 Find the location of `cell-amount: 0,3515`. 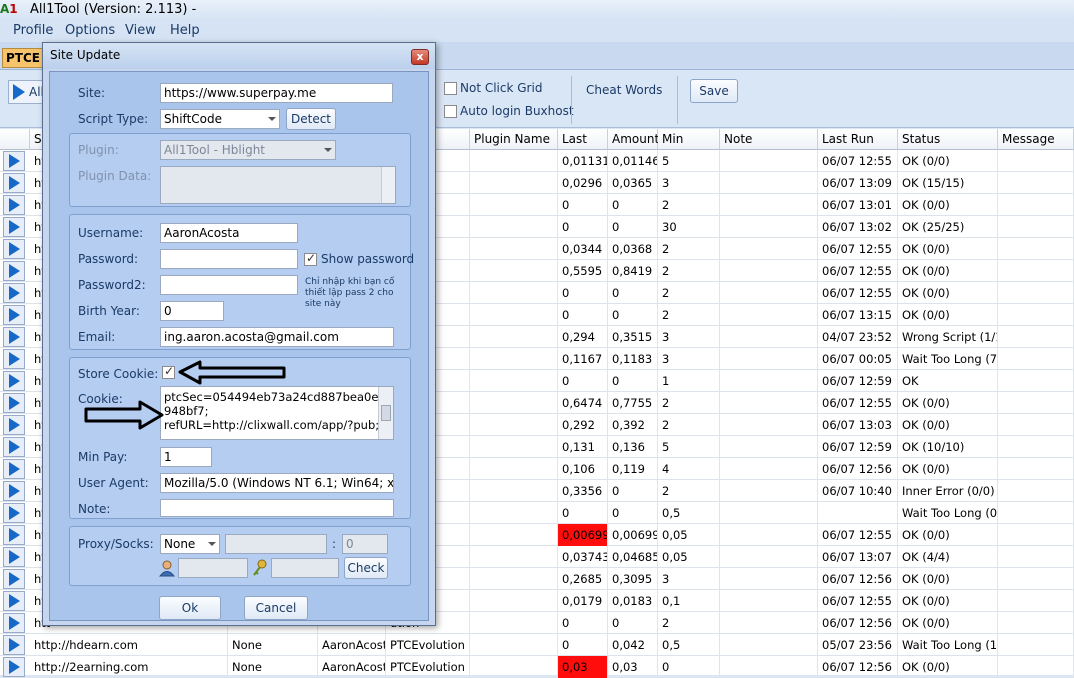

cell-amount: 0,3515 is located at coordinates (633, 337).